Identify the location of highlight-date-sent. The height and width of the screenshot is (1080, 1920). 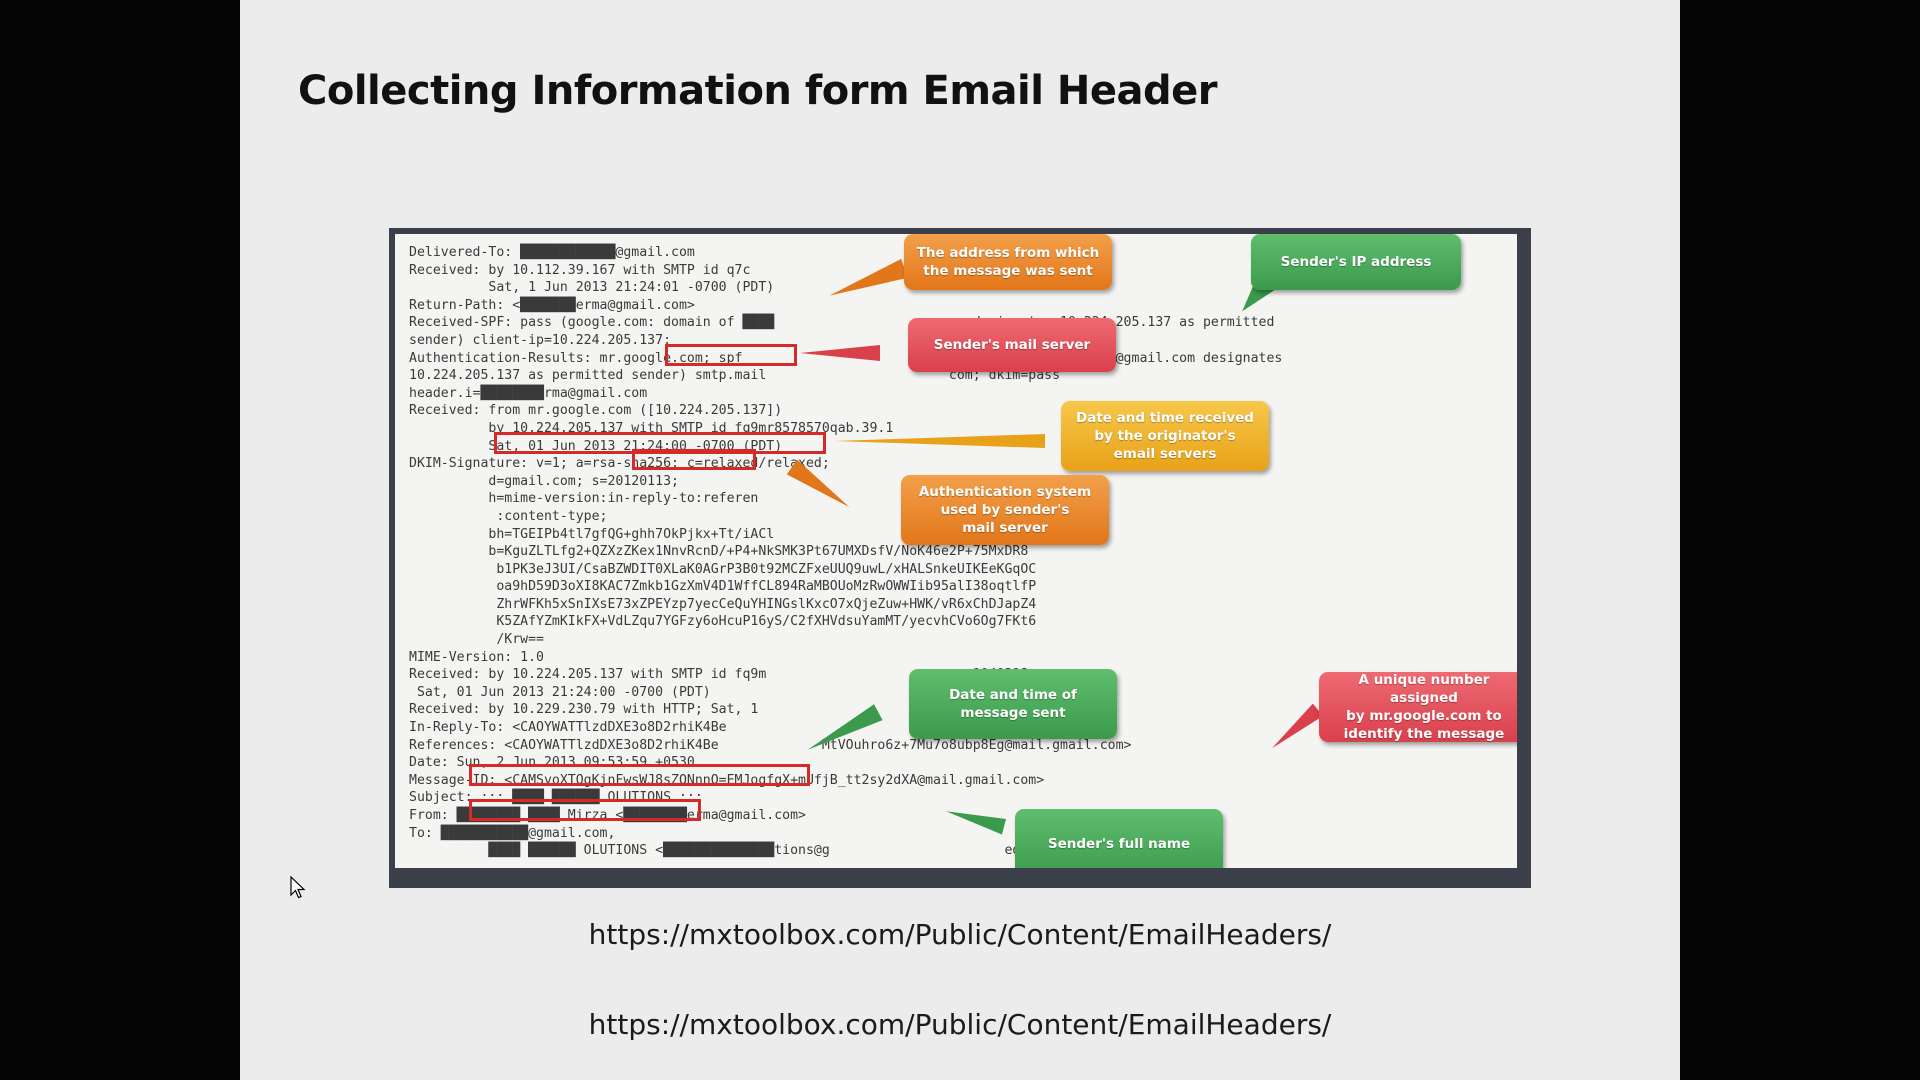
(639, 775).